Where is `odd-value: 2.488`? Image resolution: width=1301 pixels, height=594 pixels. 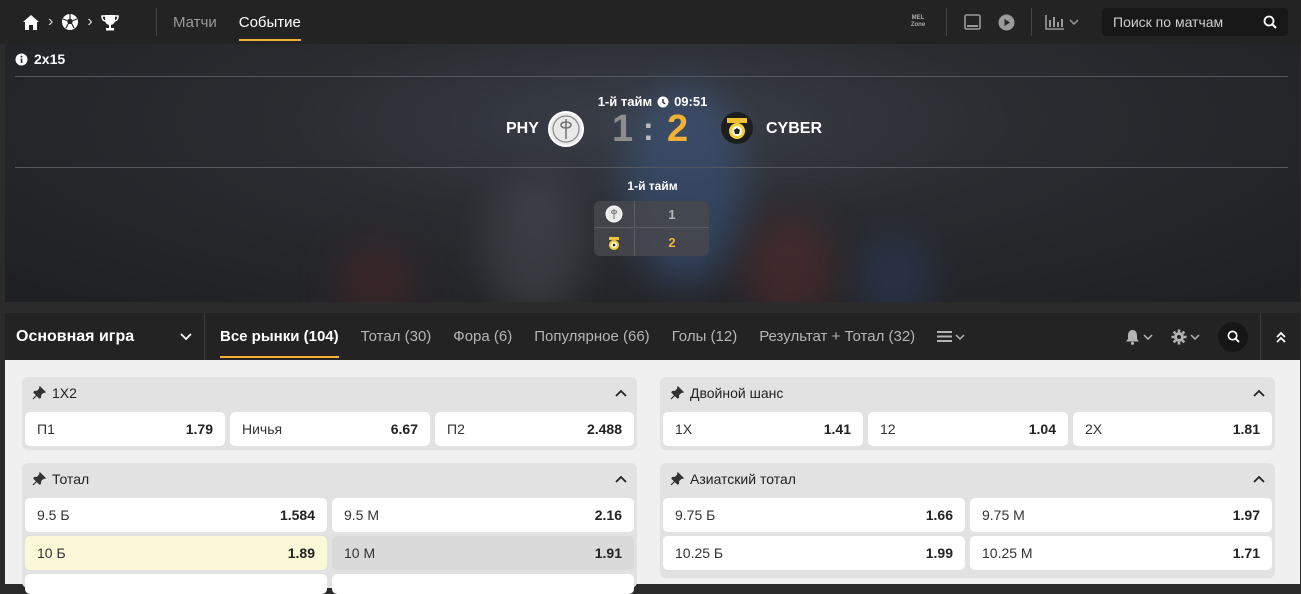 odd-value: 2.488 is located at coordinates (604, 429).